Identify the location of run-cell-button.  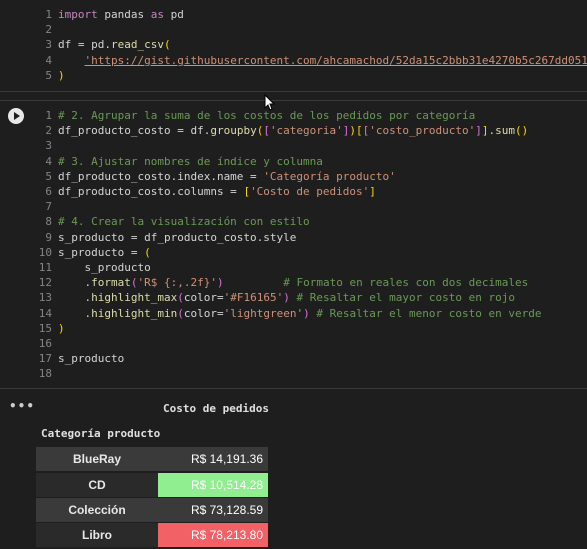
(16, 116).